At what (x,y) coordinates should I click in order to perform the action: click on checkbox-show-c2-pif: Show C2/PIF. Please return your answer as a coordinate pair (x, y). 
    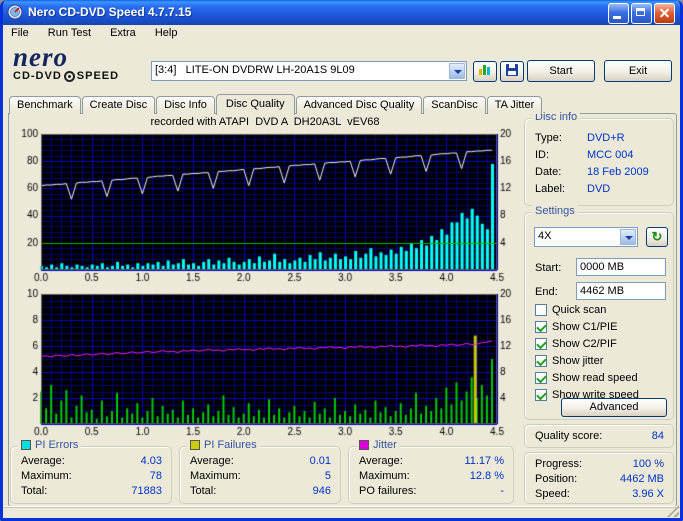
    Looking at the image, I should click on (576, 344).